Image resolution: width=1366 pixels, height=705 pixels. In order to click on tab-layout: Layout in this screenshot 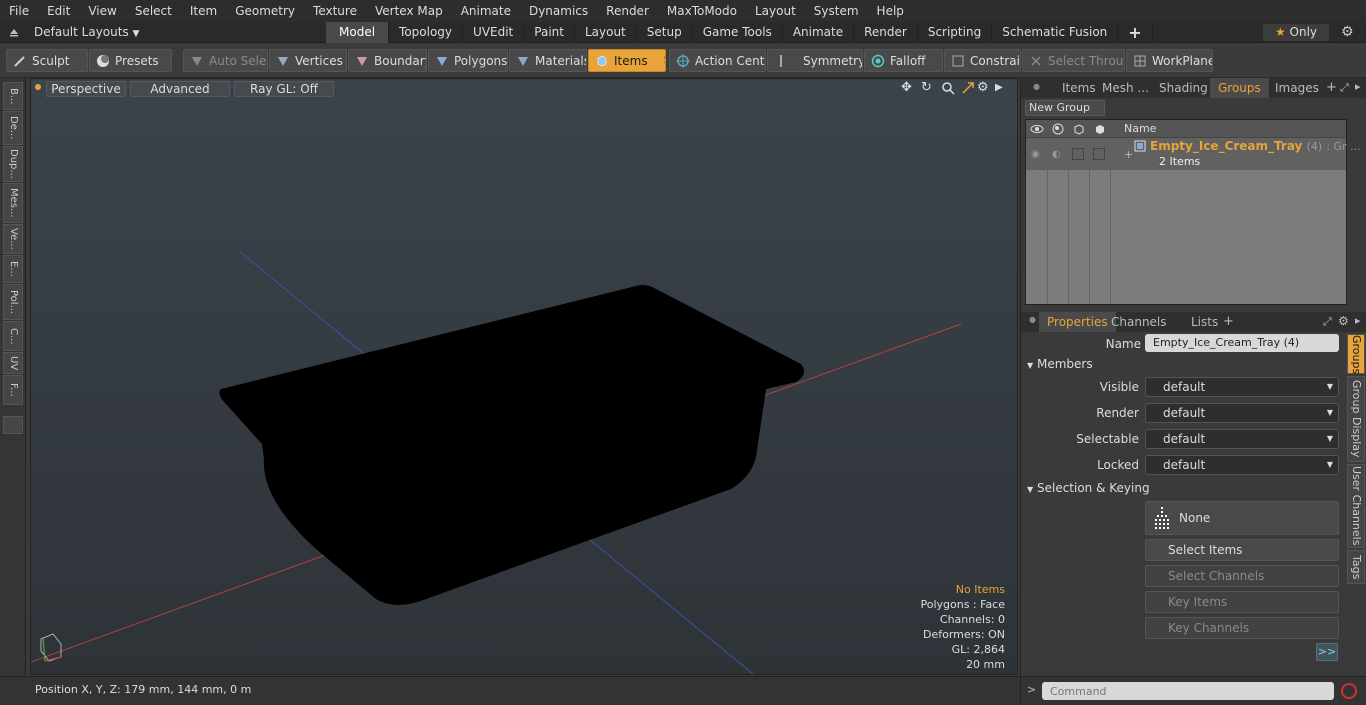, I will do `click(606, 32)`.